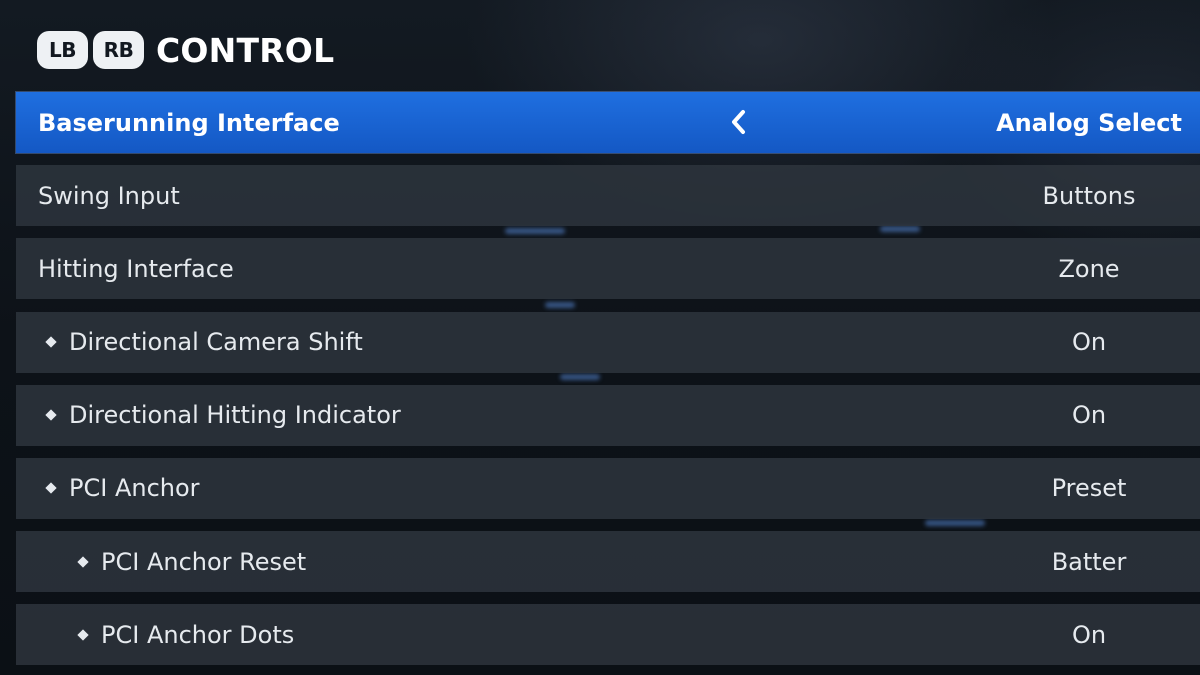 The height and width of the screenshot is (675, 1200). Describe the element at coordinates (738, 122) in the screenshot. I see `chevron-left-icon` at that location.